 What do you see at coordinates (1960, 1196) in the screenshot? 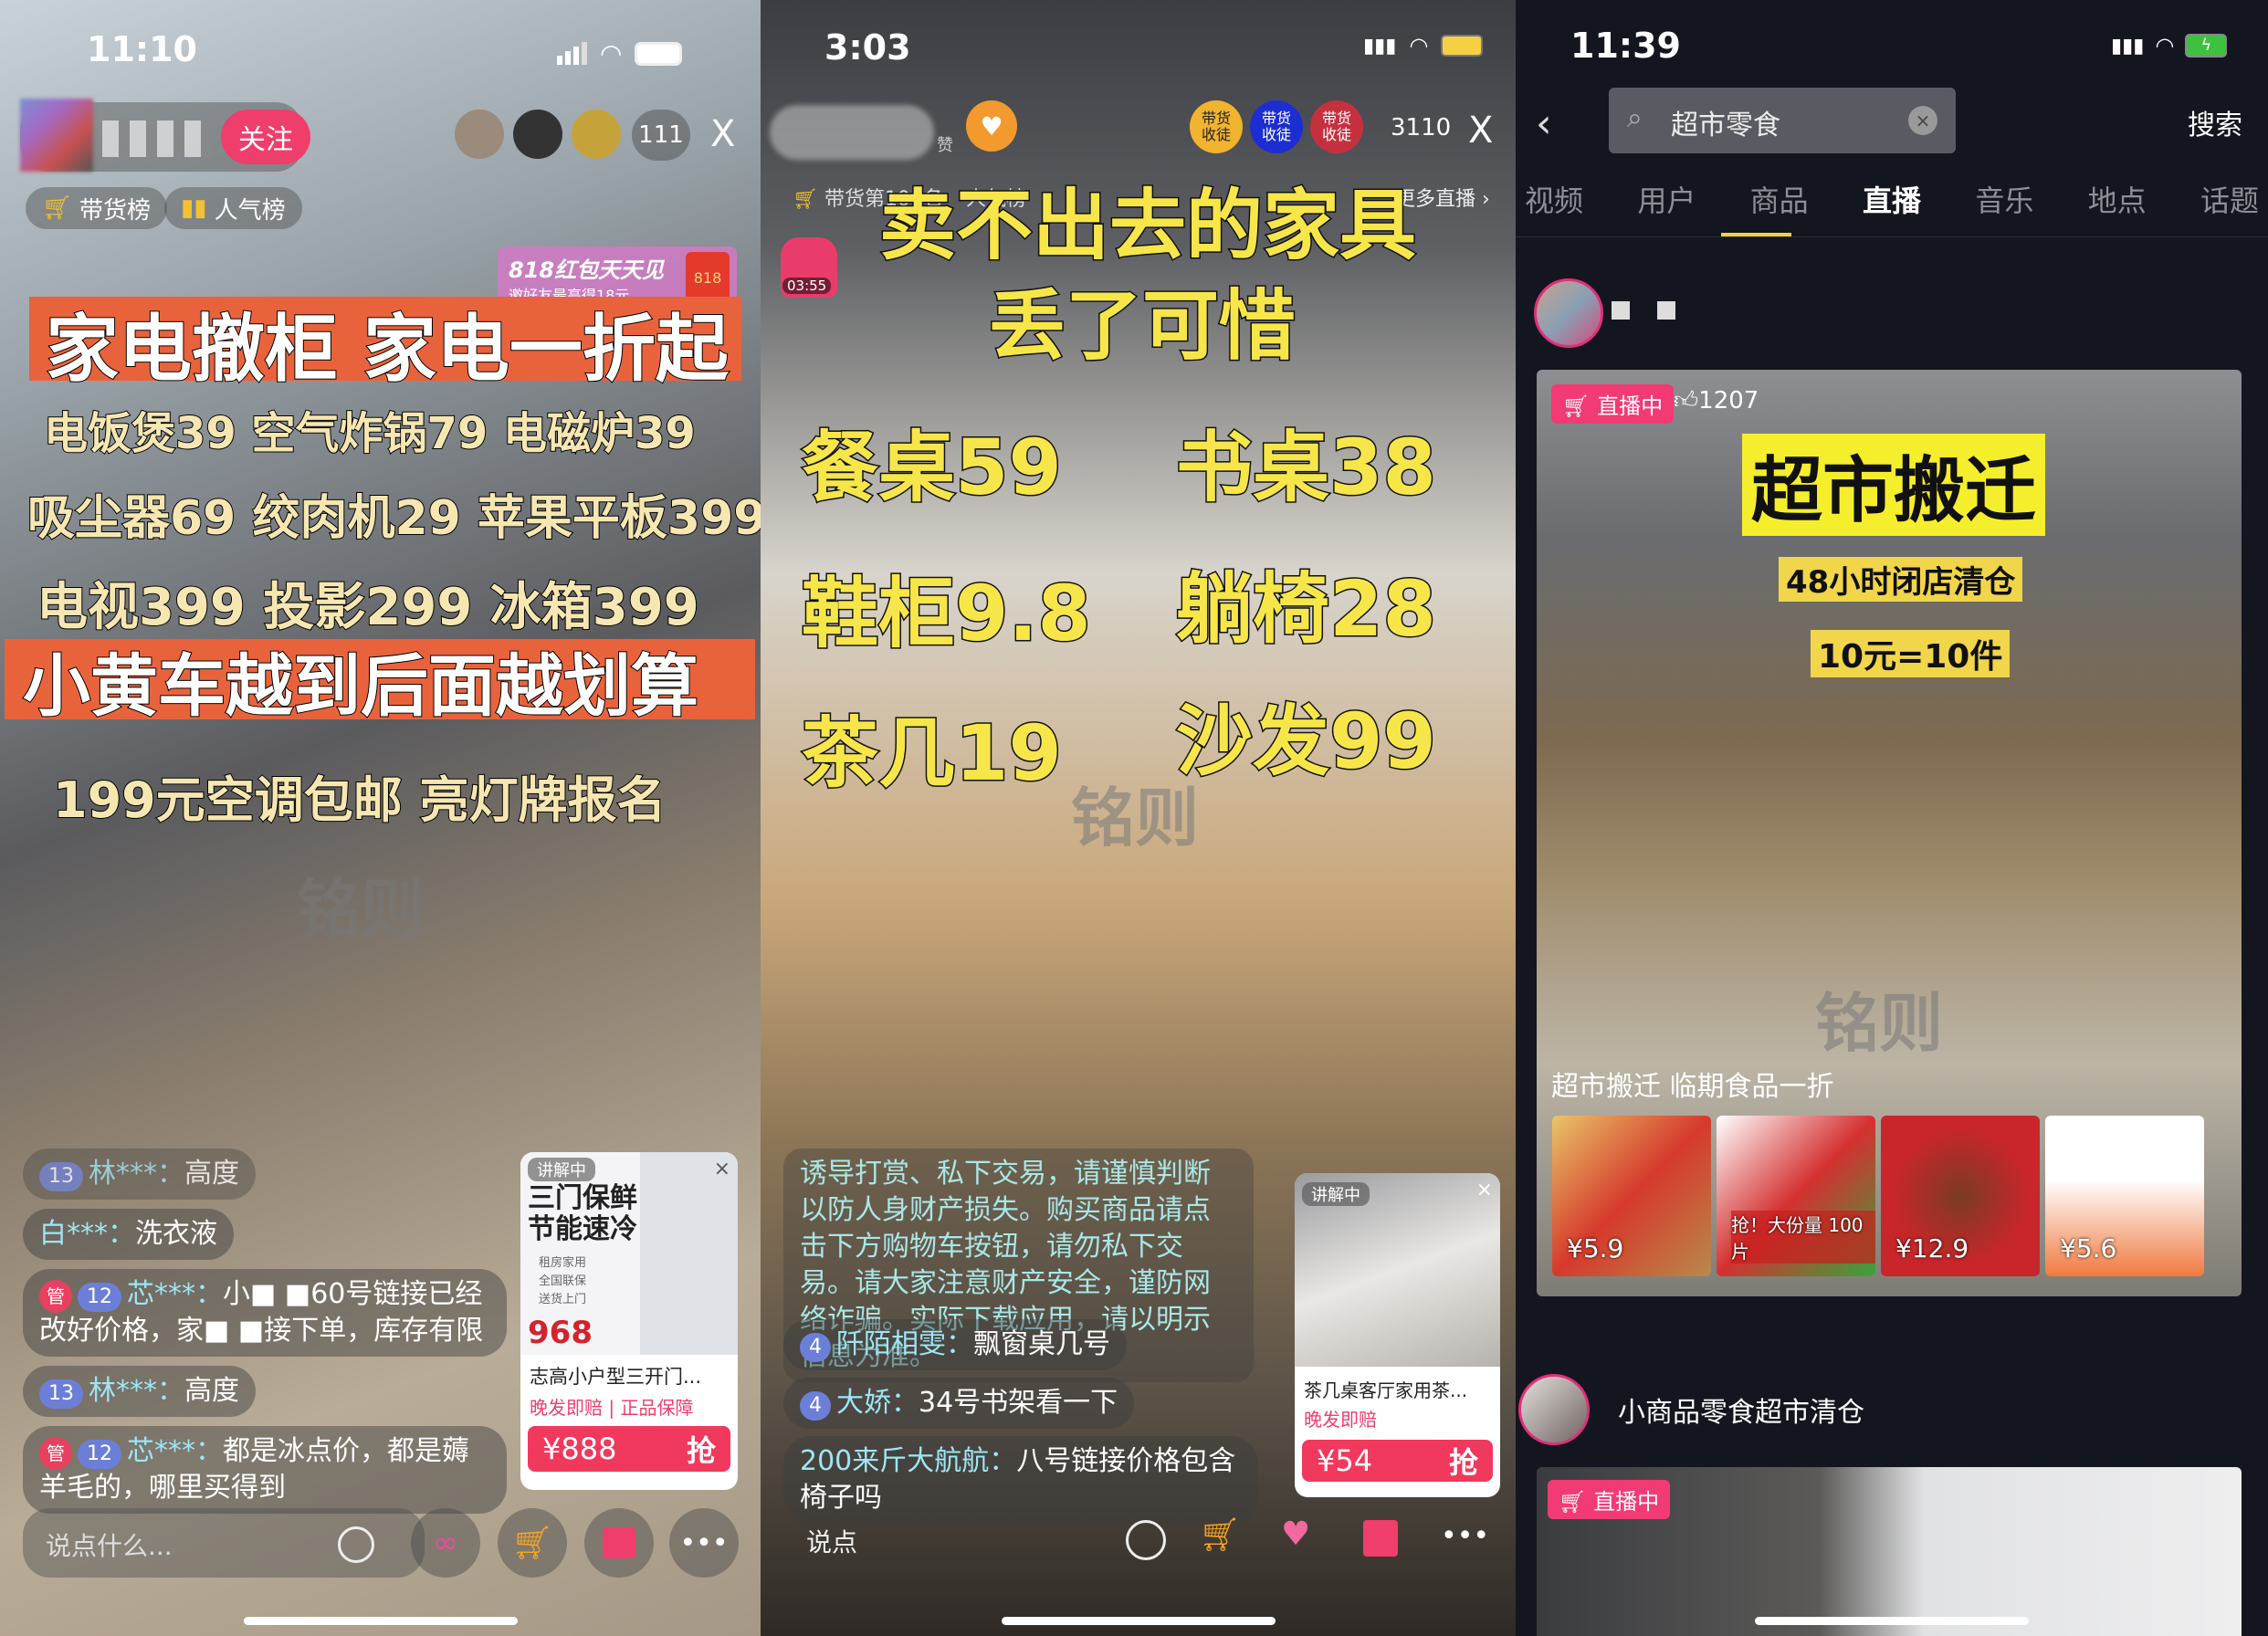
I see `product-thumb: ¥12.9` at bounding box center [1960, 1196].